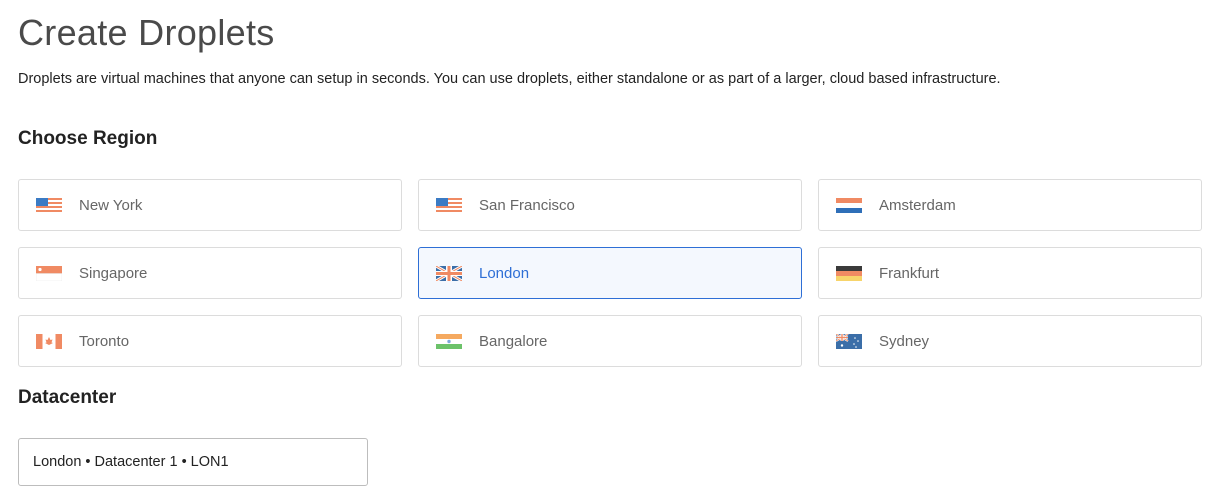 The image size is (1225, 501). What do you see at coordinates (210, 205) in the screenshot?
I see `region-option-new-york: New York` at bounding box center [210, 205].